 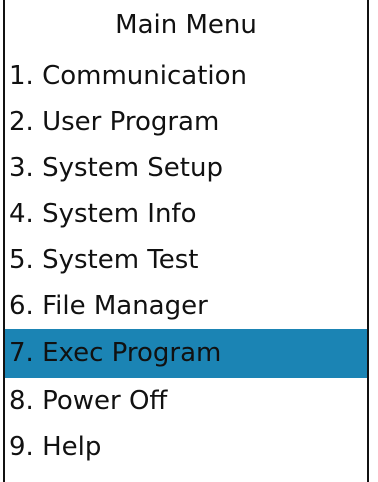 I want to click on menu-item-file-manager: 6. File Manager, so click(x=186, y=306).